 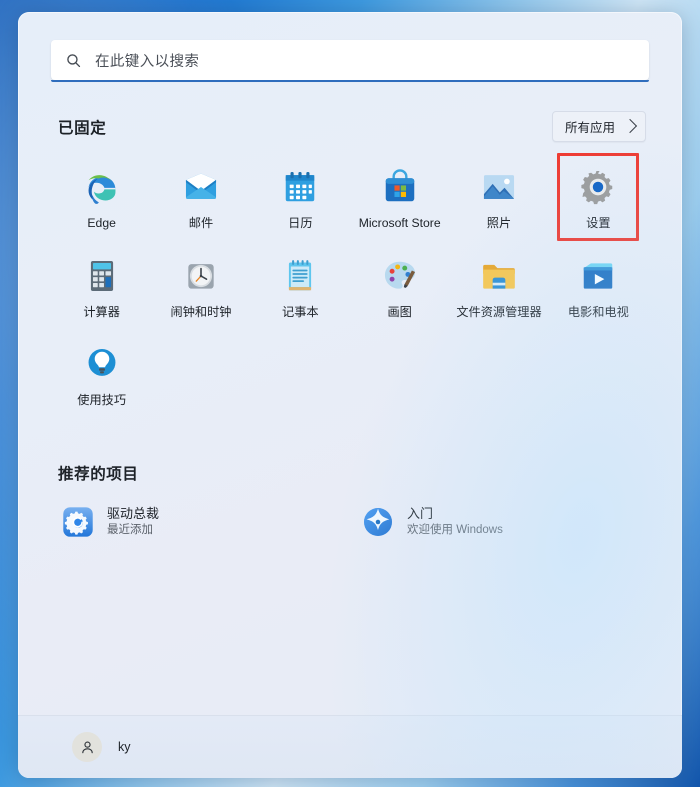 What do you see at coordinates (598, 187) in the screenshot?
I see `settings-gear-icon` at bounding box center [598, 187].